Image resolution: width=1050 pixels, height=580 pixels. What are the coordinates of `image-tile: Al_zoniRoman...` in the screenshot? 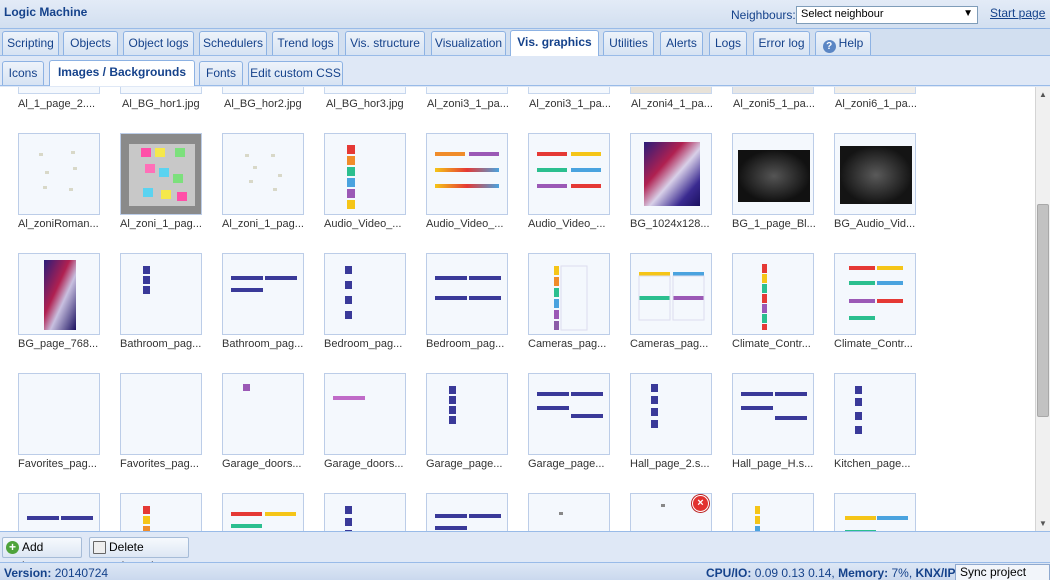 It's located at (68, 190).